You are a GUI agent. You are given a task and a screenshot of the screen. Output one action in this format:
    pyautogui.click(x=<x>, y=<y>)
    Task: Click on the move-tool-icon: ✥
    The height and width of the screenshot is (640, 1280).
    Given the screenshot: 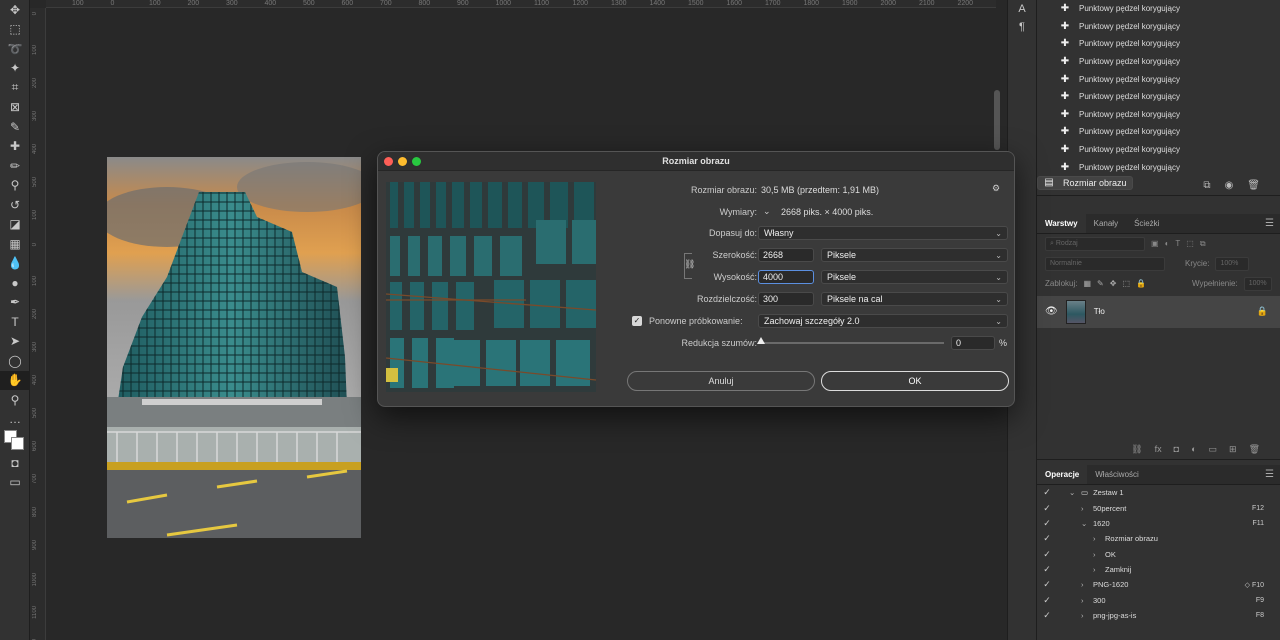 What is the action you would take?
    pyautogui.click(x=15, y=10)
    